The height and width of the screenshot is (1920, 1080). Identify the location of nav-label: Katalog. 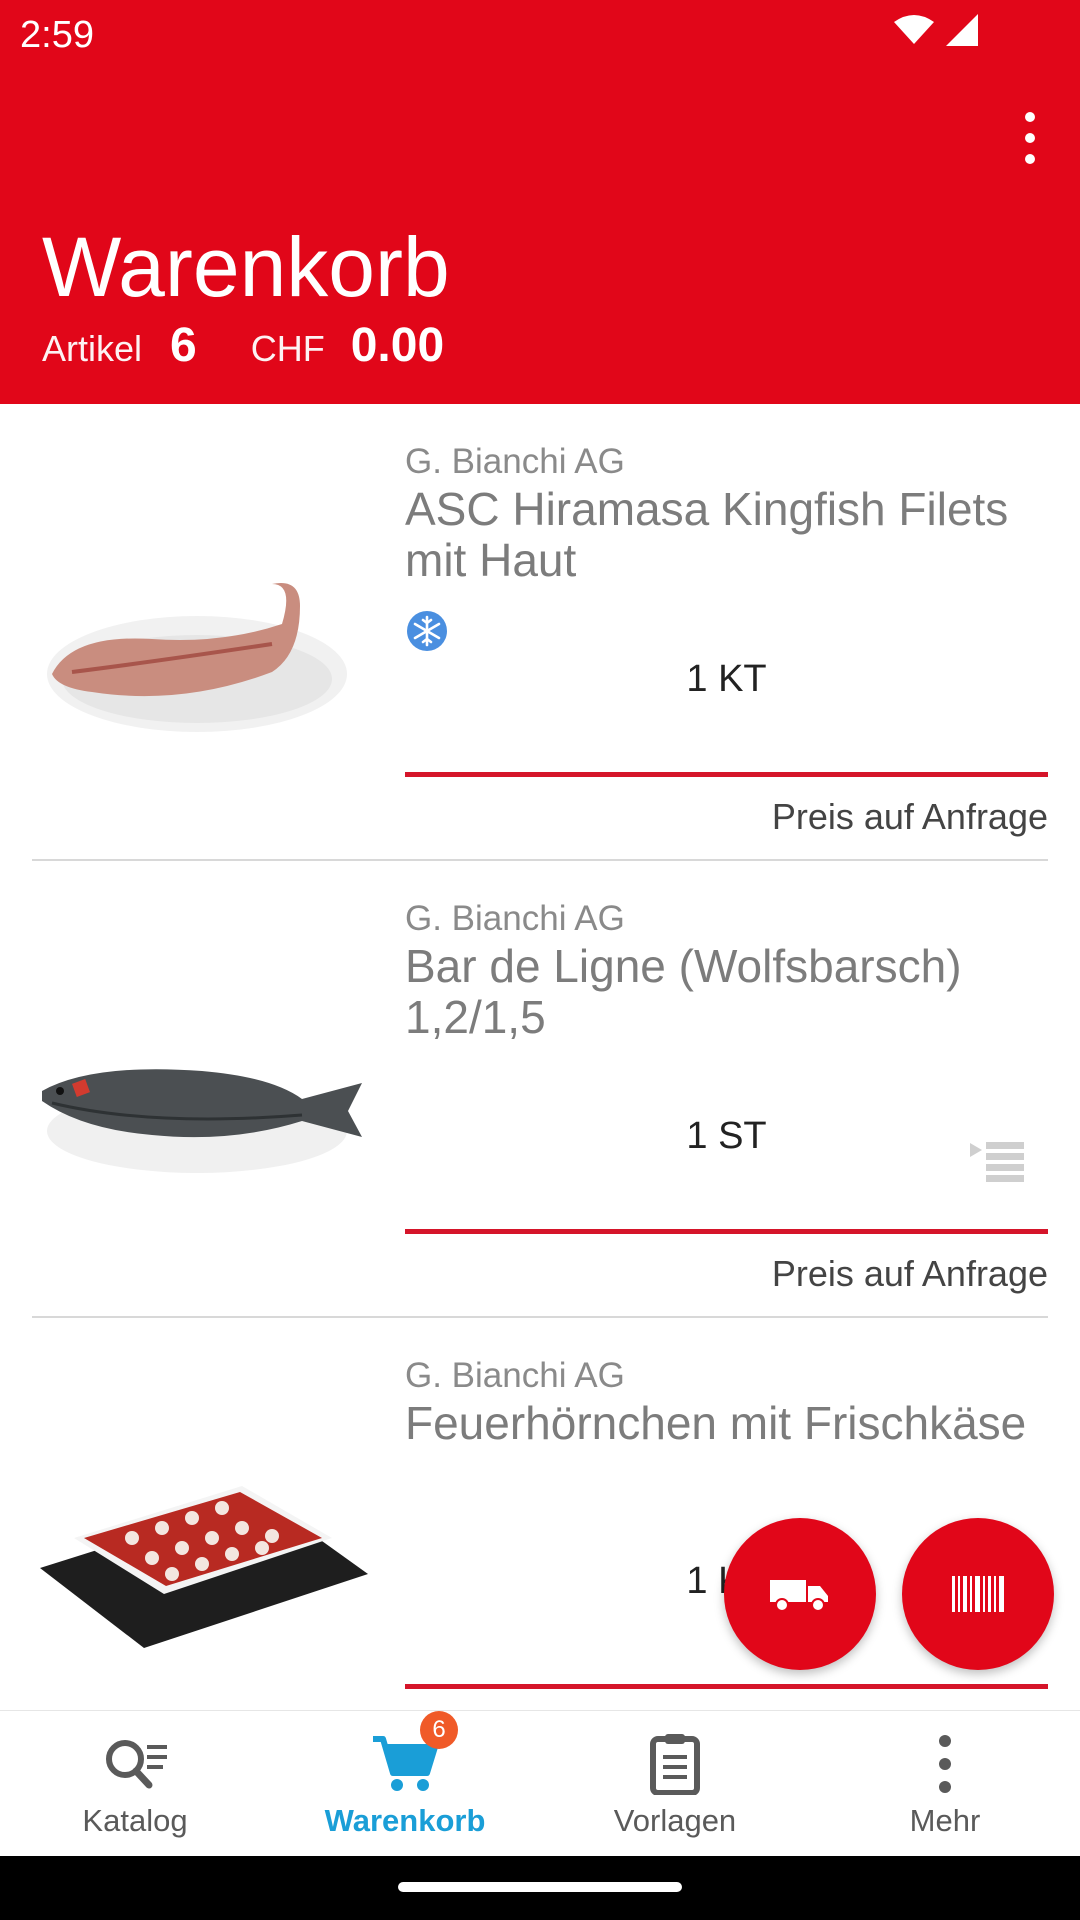
(135, 1820).